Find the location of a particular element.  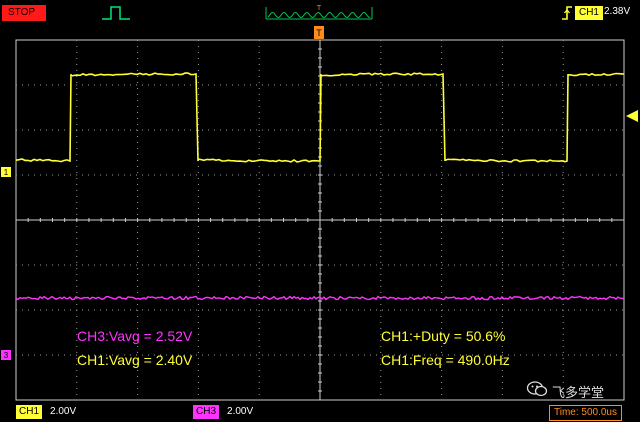

ch3-scale: 2.00V is located at coordinates (240, 412).